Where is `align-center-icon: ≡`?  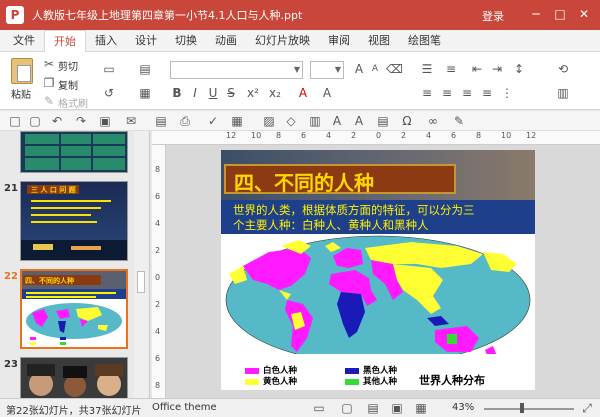 align-center-icon: ≡ is located at coordinates (447, 93).